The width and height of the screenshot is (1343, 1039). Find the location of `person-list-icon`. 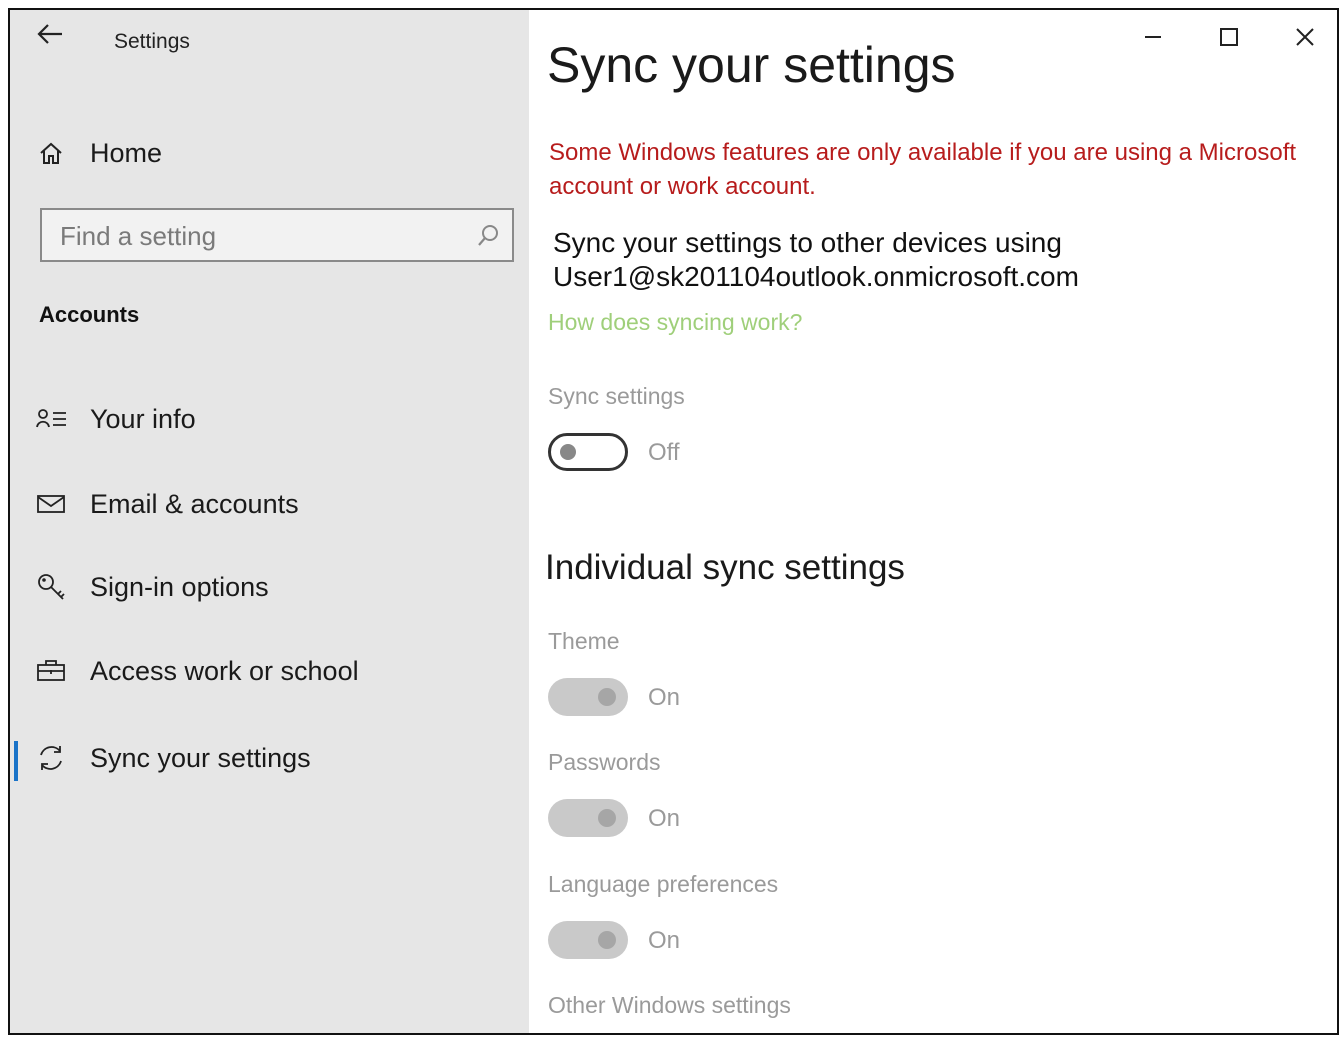

person-list-icon is located at coordinates (54, 419).